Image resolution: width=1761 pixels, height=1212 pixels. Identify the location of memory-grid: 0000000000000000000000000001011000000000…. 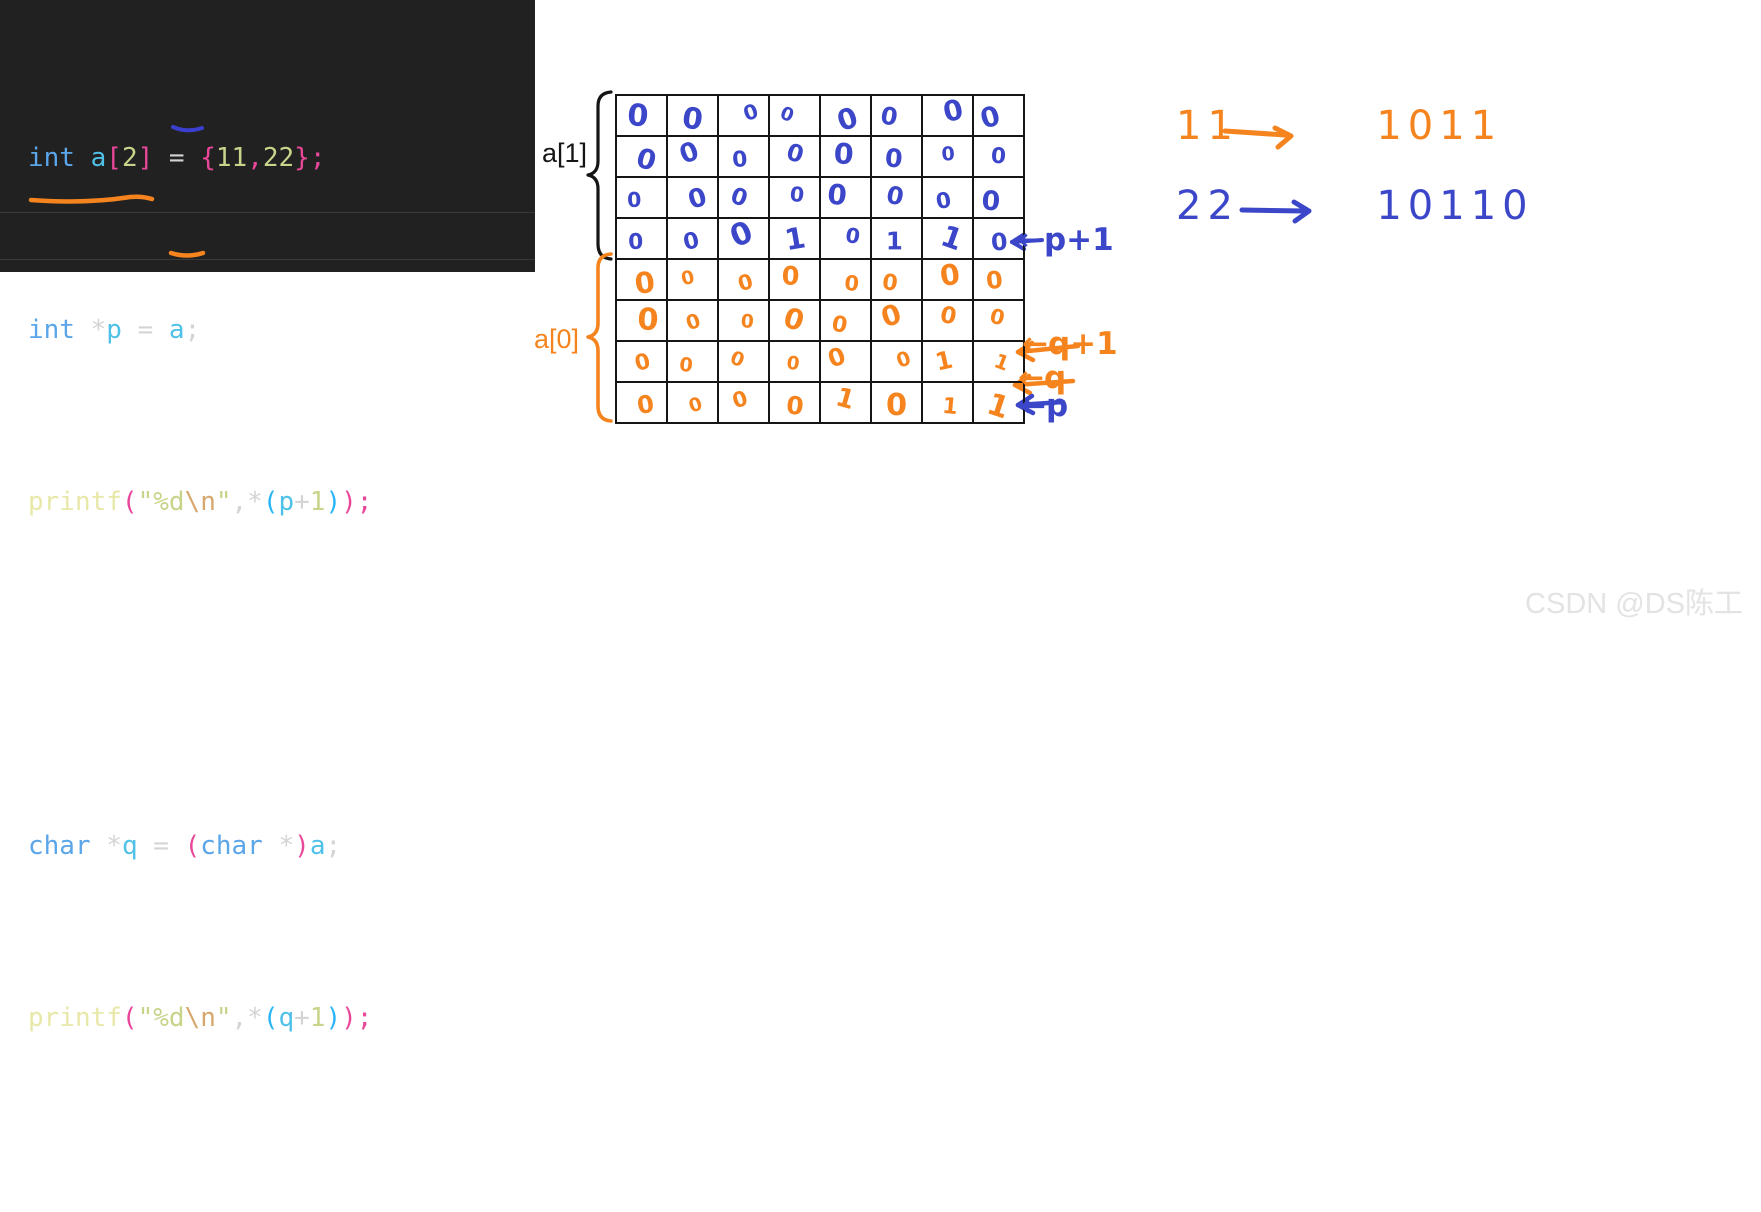
(820, 260).